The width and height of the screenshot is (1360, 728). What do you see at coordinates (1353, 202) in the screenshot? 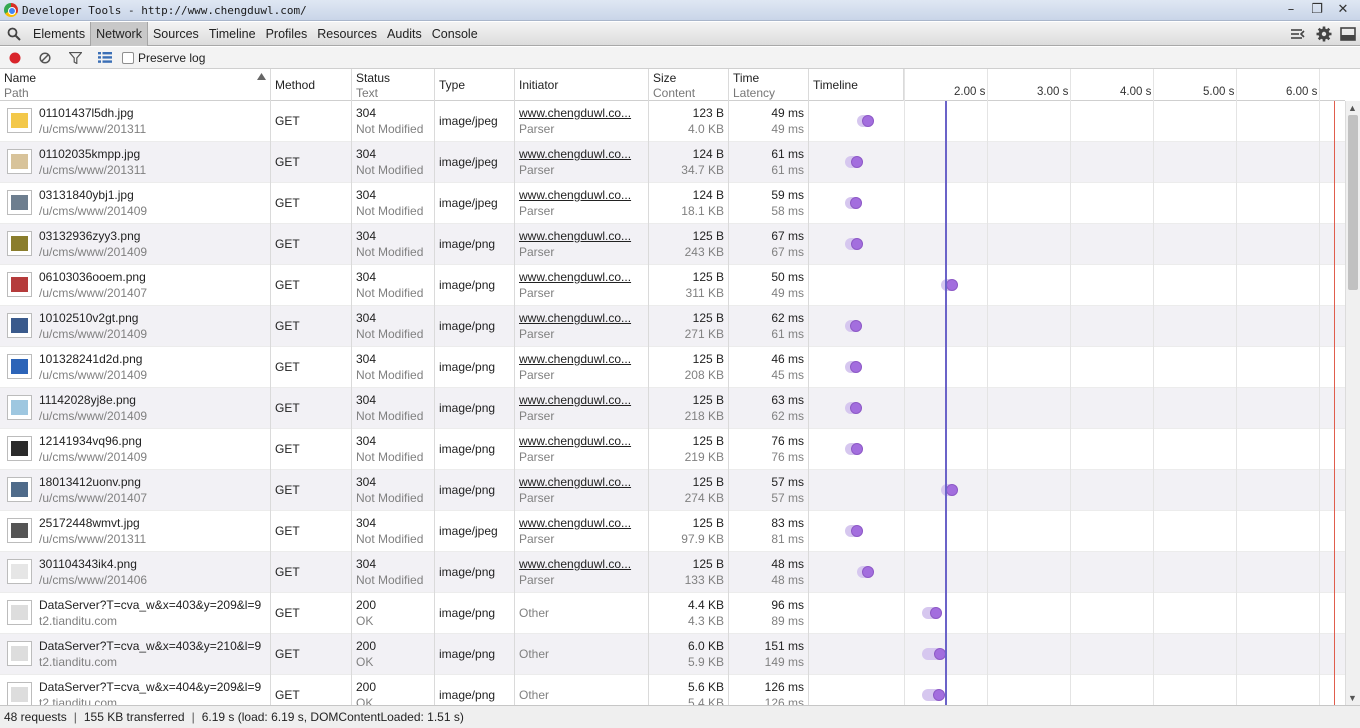
I see `scrollbar-thumb` at bounding box center [1353, 202].